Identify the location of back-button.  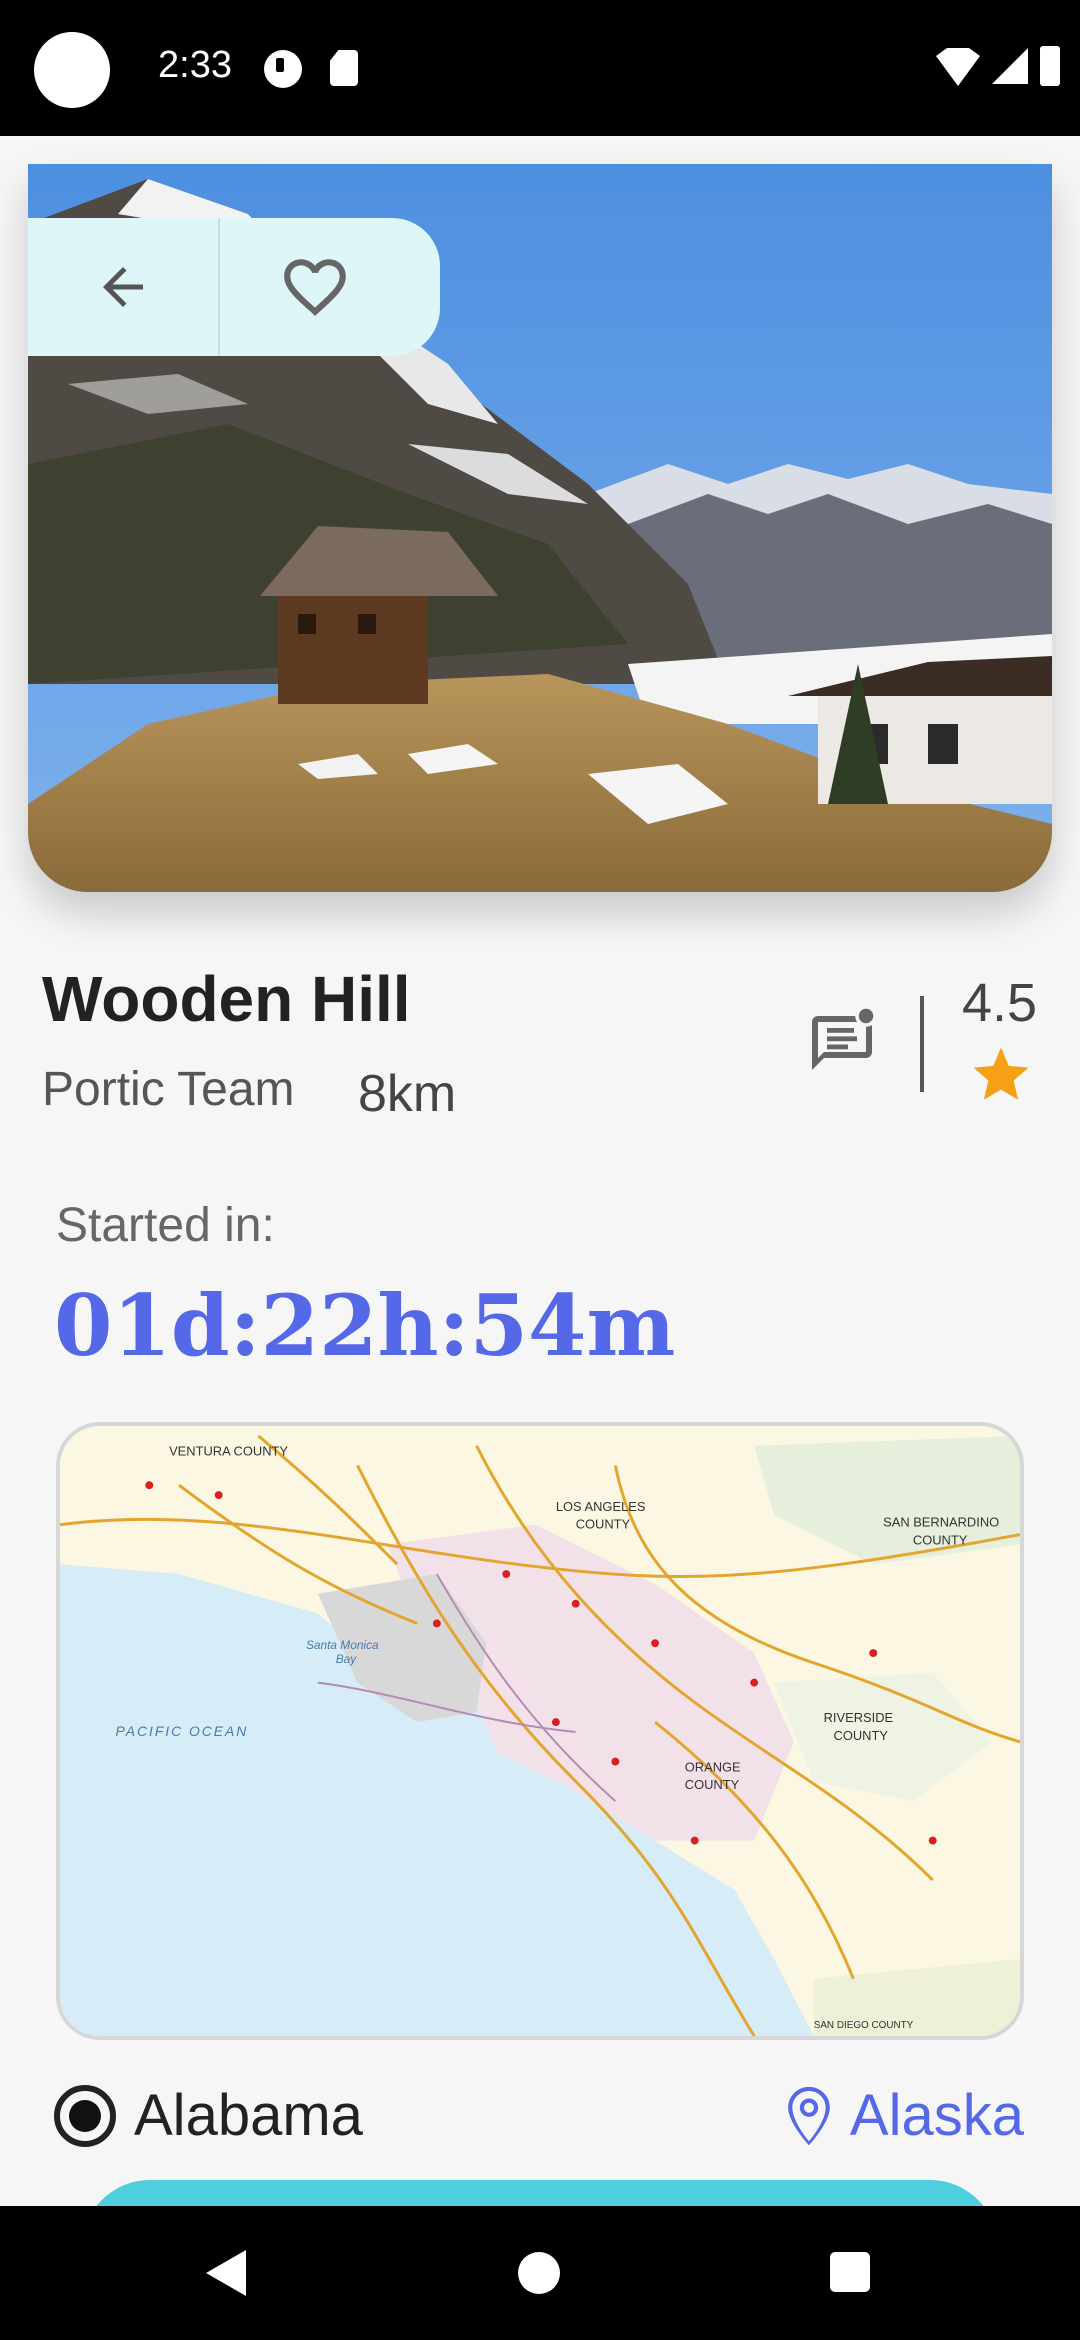
(123, 287).